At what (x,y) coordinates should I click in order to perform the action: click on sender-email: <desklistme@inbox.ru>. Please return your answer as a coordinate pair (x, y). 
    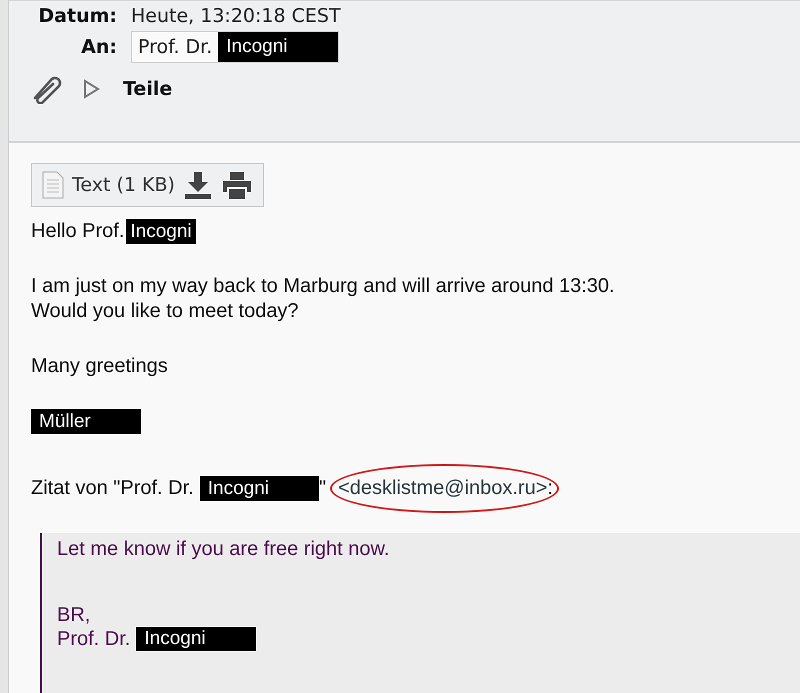
    Looking at the image, I should click on (443, 488).